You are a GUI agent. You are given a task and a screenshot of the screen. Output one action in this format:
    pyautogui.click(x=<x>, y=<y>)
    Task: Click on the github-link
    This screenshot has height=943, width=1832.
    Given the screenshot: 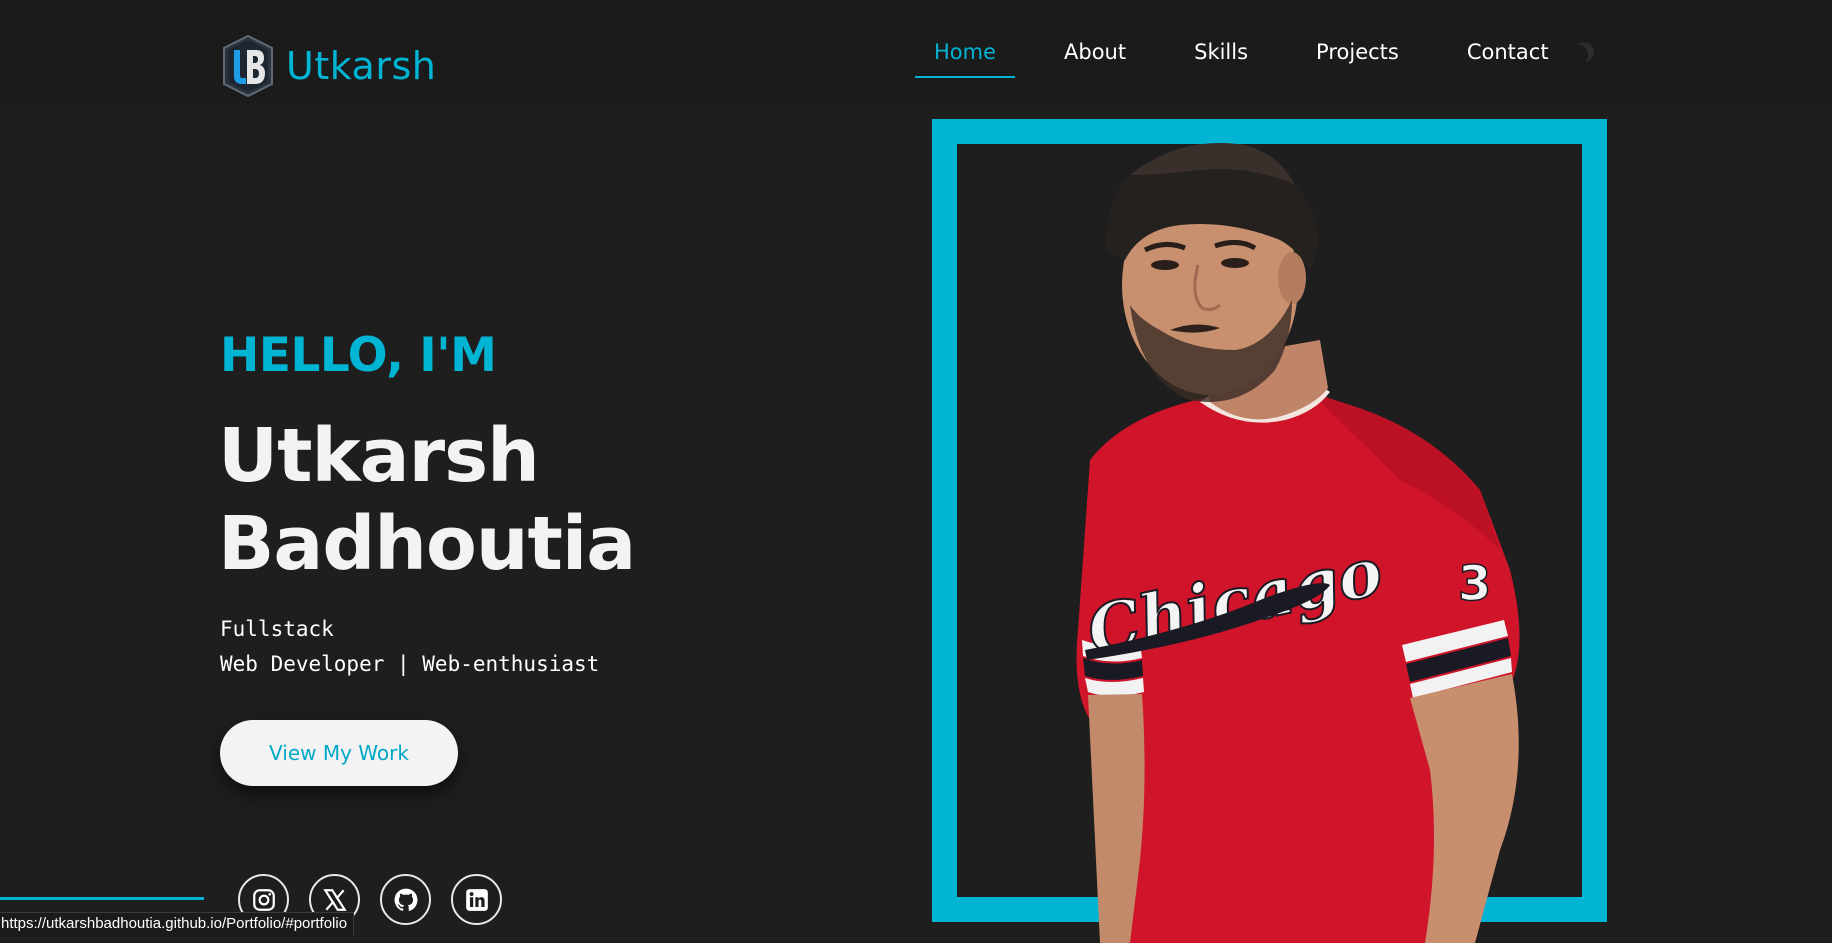 What is the action you would take?
    pyautogui.click(x=405, y=899)
    